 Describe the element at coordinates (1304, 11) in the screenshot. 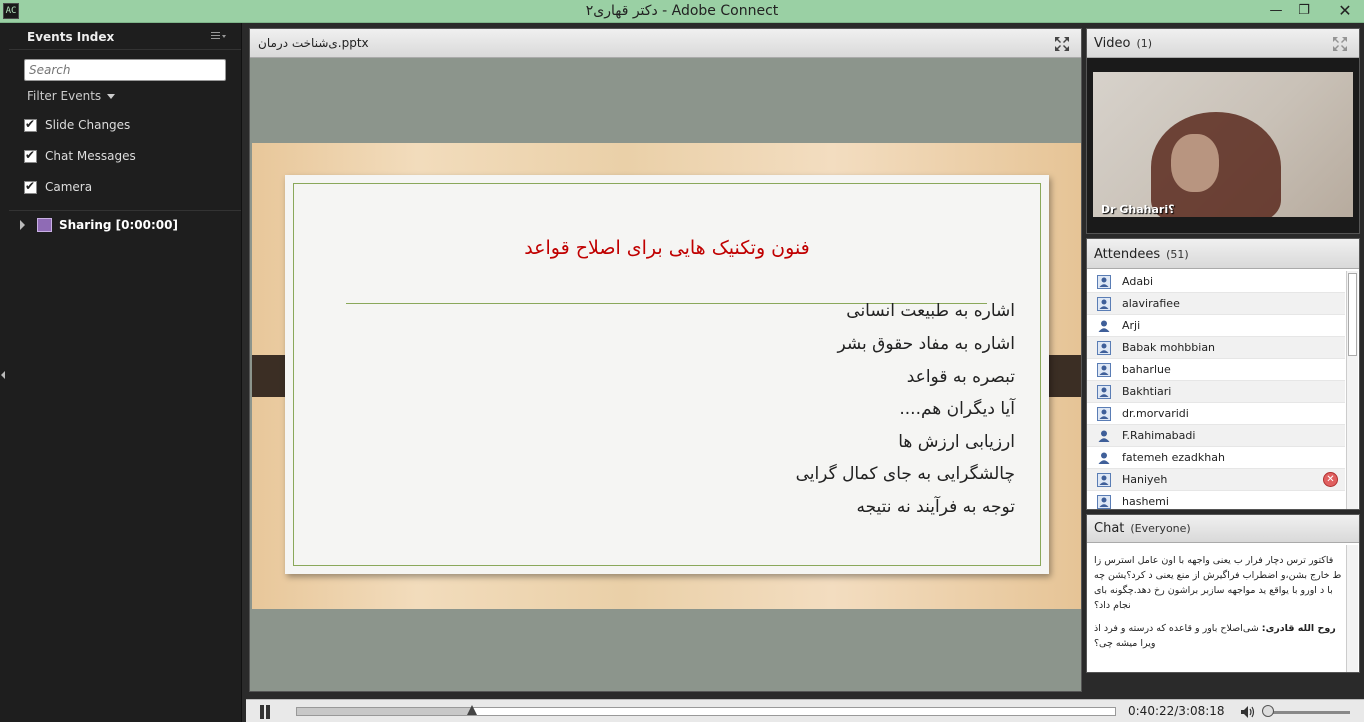

I see `maximize-button: ❐` at that location.